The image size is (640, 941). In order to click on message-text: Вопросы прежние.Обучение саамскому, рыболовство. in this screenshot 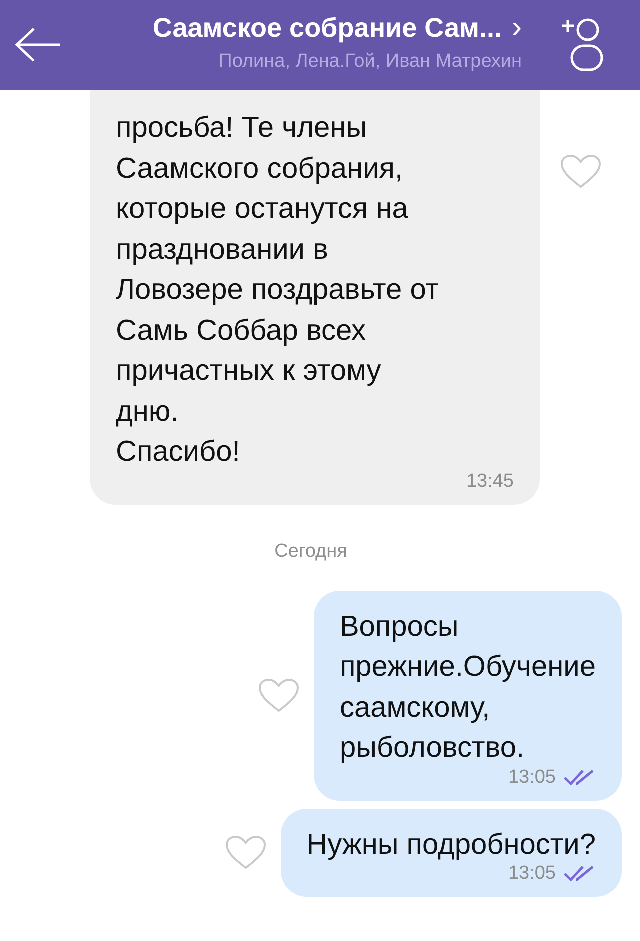, I will do `click(468, 688)`.